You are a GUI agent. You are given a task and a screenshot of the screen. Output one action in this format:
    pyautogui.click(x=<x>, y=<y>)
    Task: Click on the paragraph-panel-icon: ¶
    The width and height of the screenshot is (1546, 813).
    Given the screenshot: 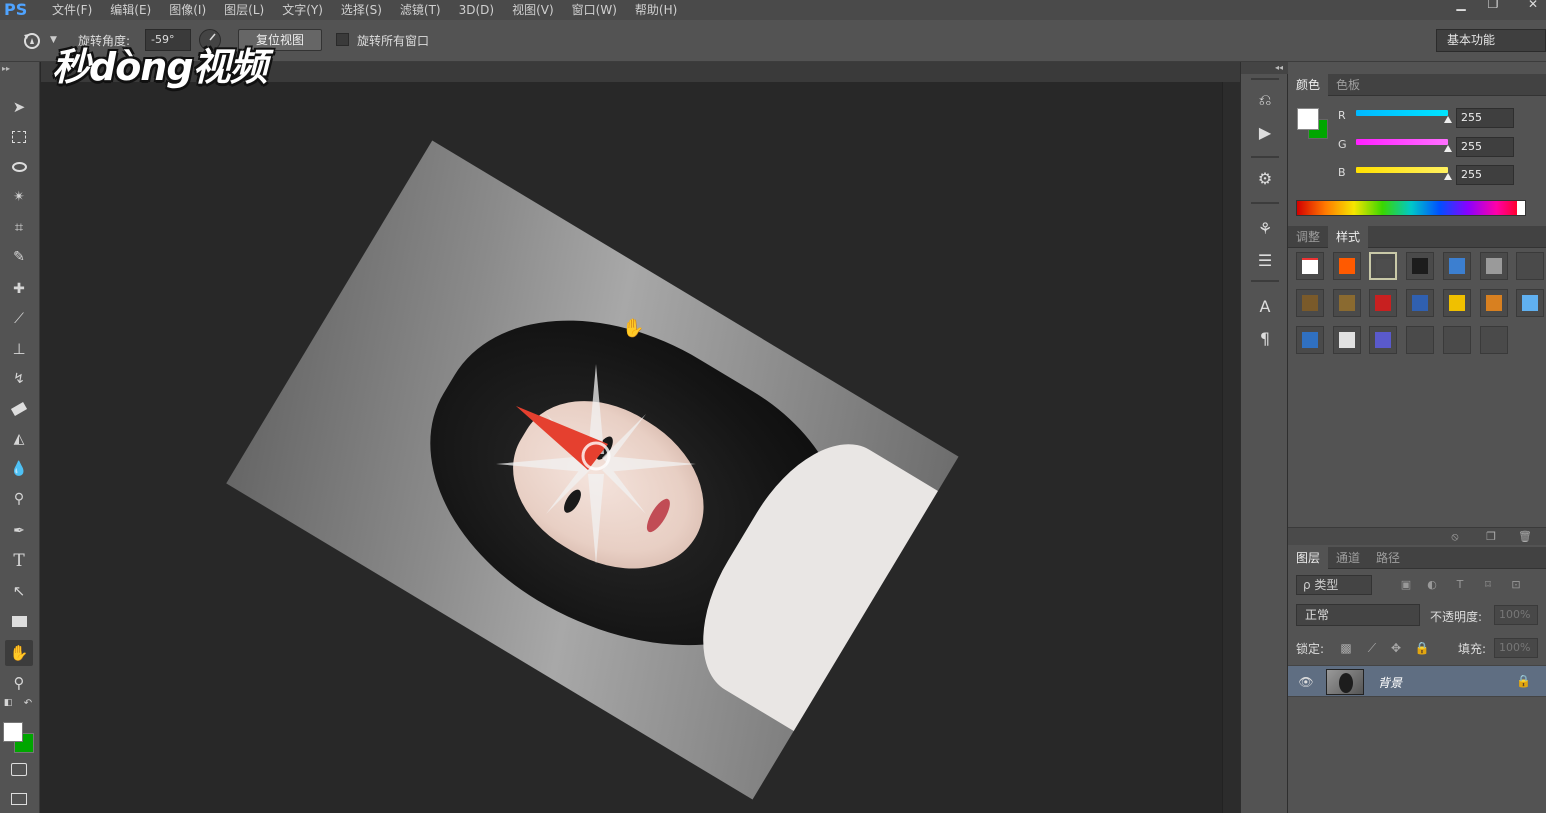 What is the action you would take?
    pyautogui.click(x=1265, y=338)
    